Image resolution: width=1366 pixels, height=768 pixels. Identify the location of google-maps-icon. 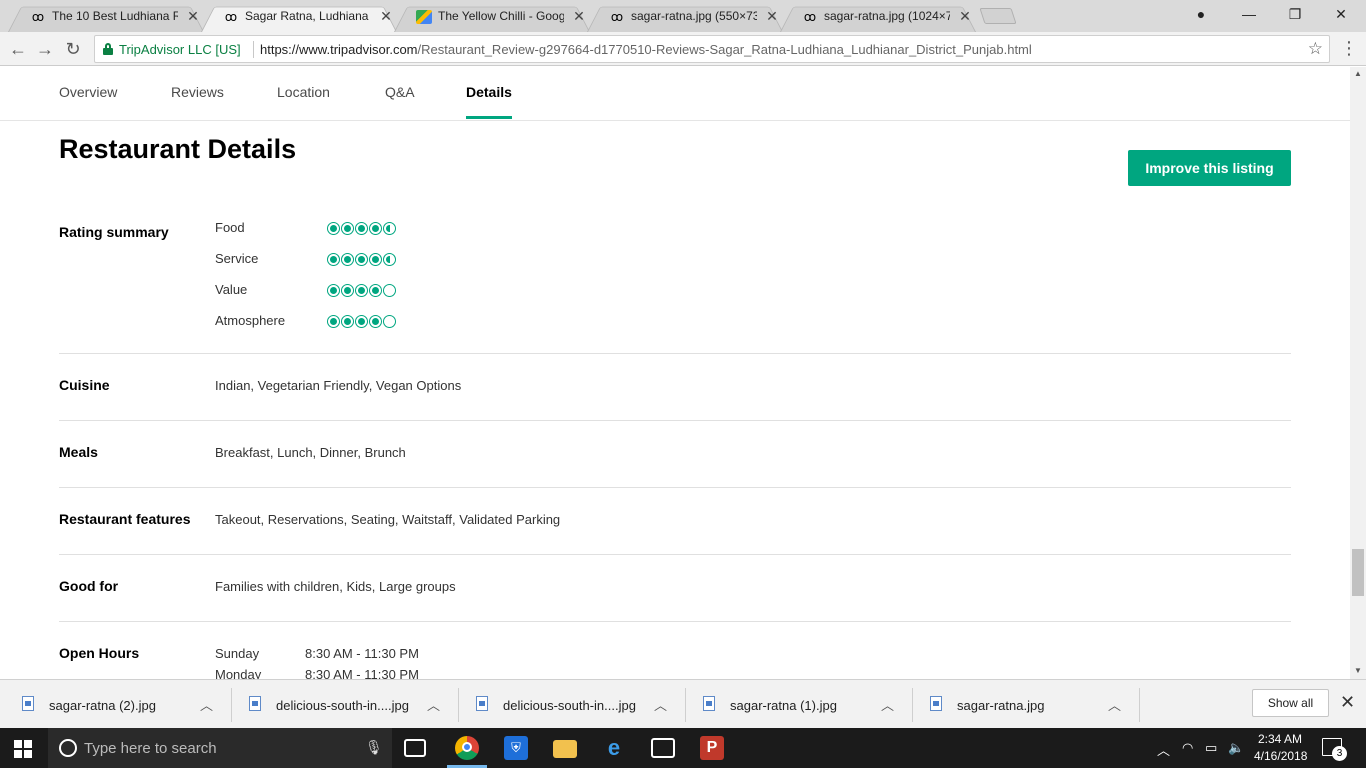
(424, 17).